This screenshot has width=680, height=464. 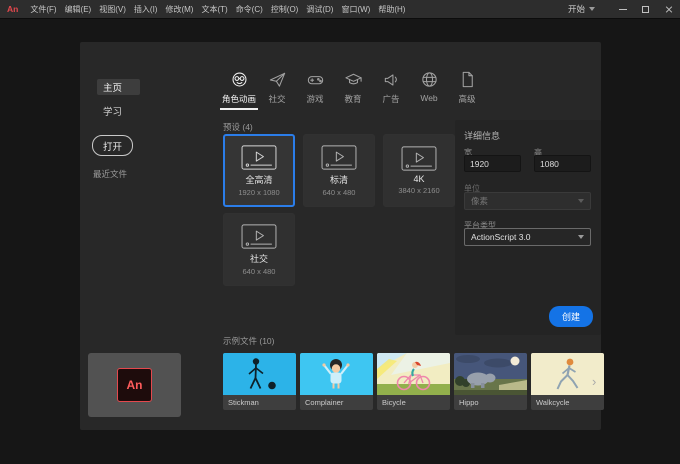 What do you see at coordinates (259, 374) in the screenshot?
I see `stickman-thumbnail` at bounding box center [259, 374].